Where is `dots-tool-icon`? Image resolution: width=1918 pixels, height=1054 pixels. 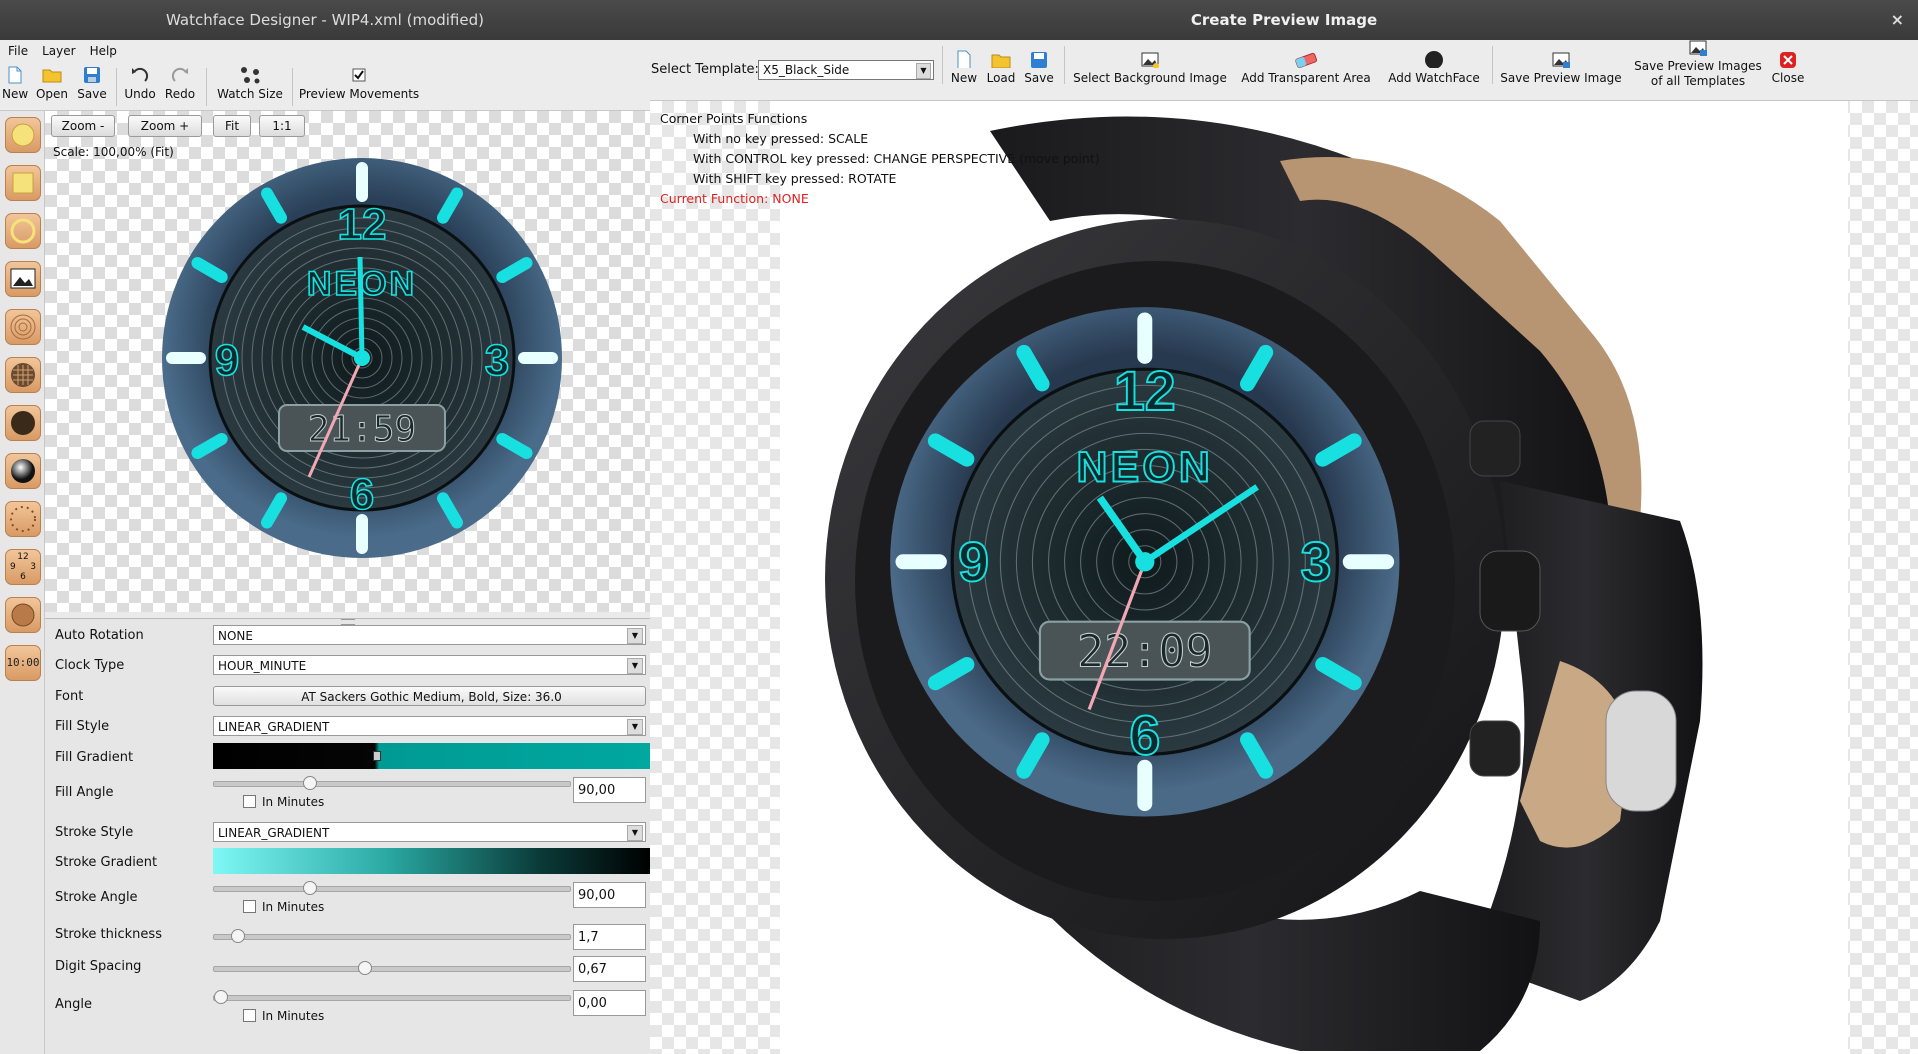
dots-tool-icon is located at coordinates (23, 423).